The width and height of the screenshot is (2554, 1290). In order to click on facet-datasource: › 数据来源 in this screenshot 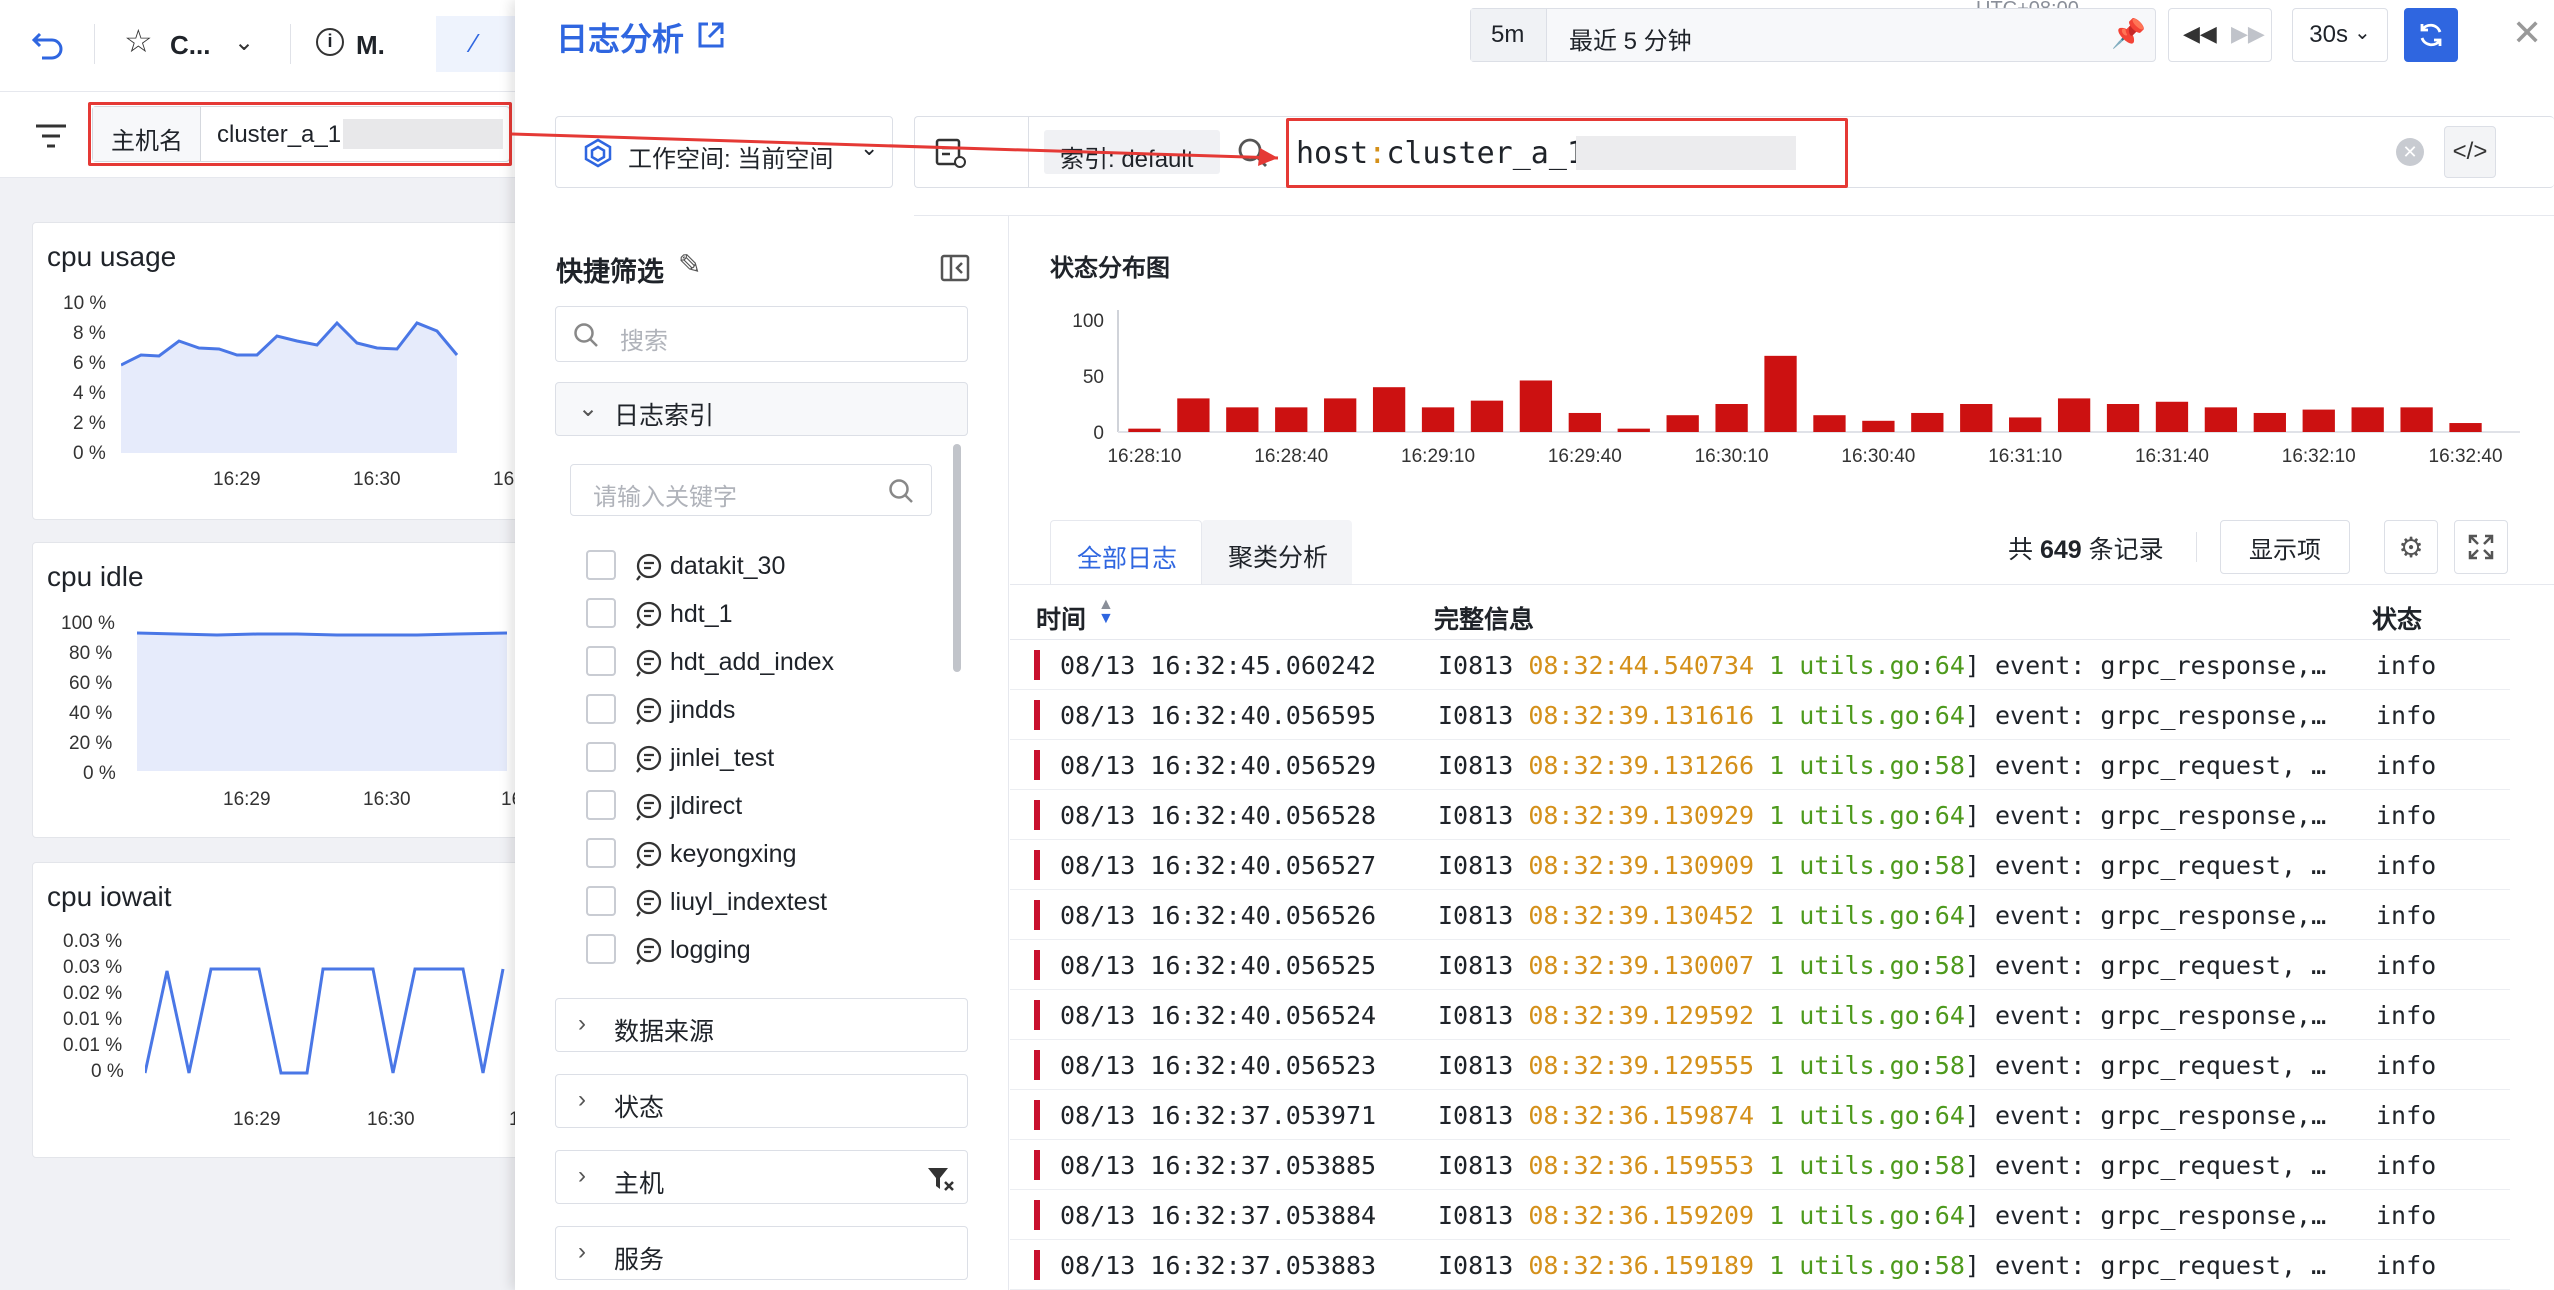, I will do `click(761, 1025)`.